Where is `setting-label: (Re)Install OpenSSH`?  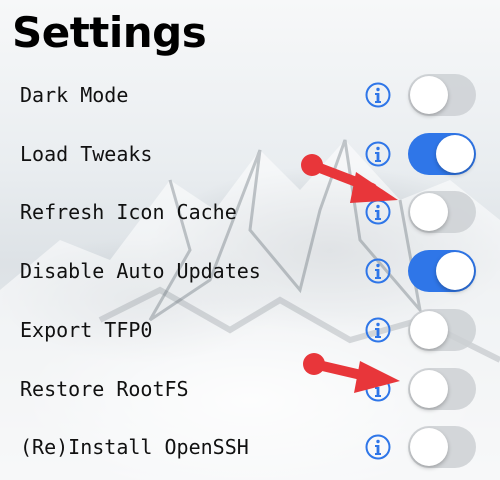 setting-label: (Re)Install OpenSSH is located at coordinates (134, 447).